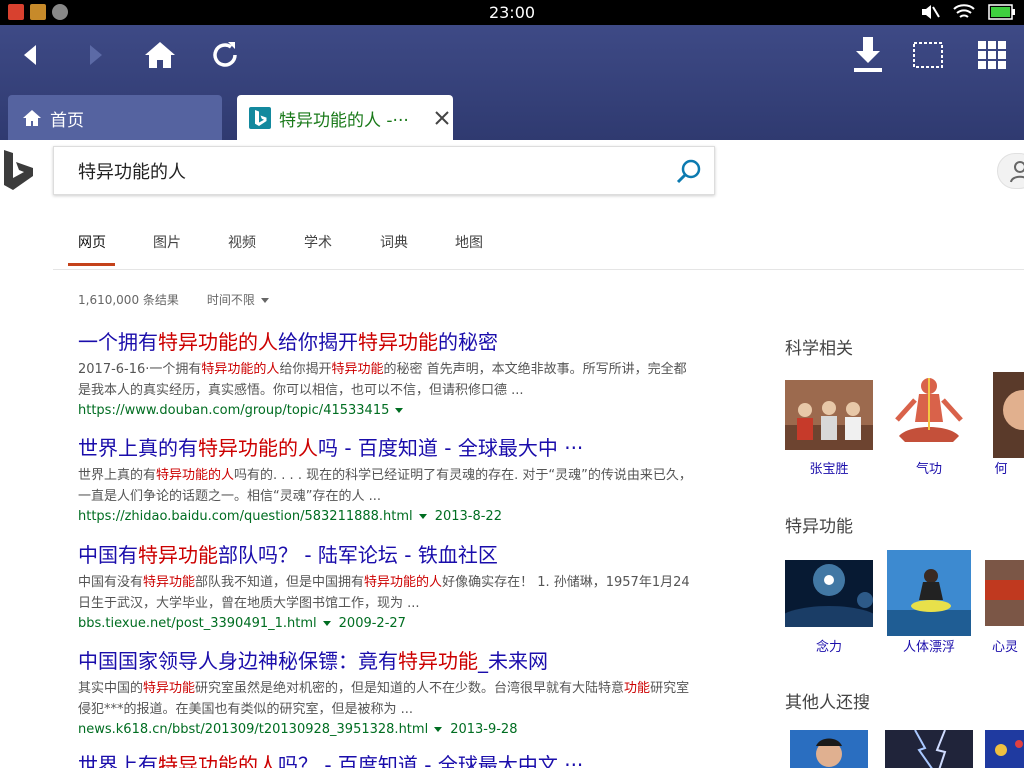  I want to click on levitation-image, so click(929, 593).